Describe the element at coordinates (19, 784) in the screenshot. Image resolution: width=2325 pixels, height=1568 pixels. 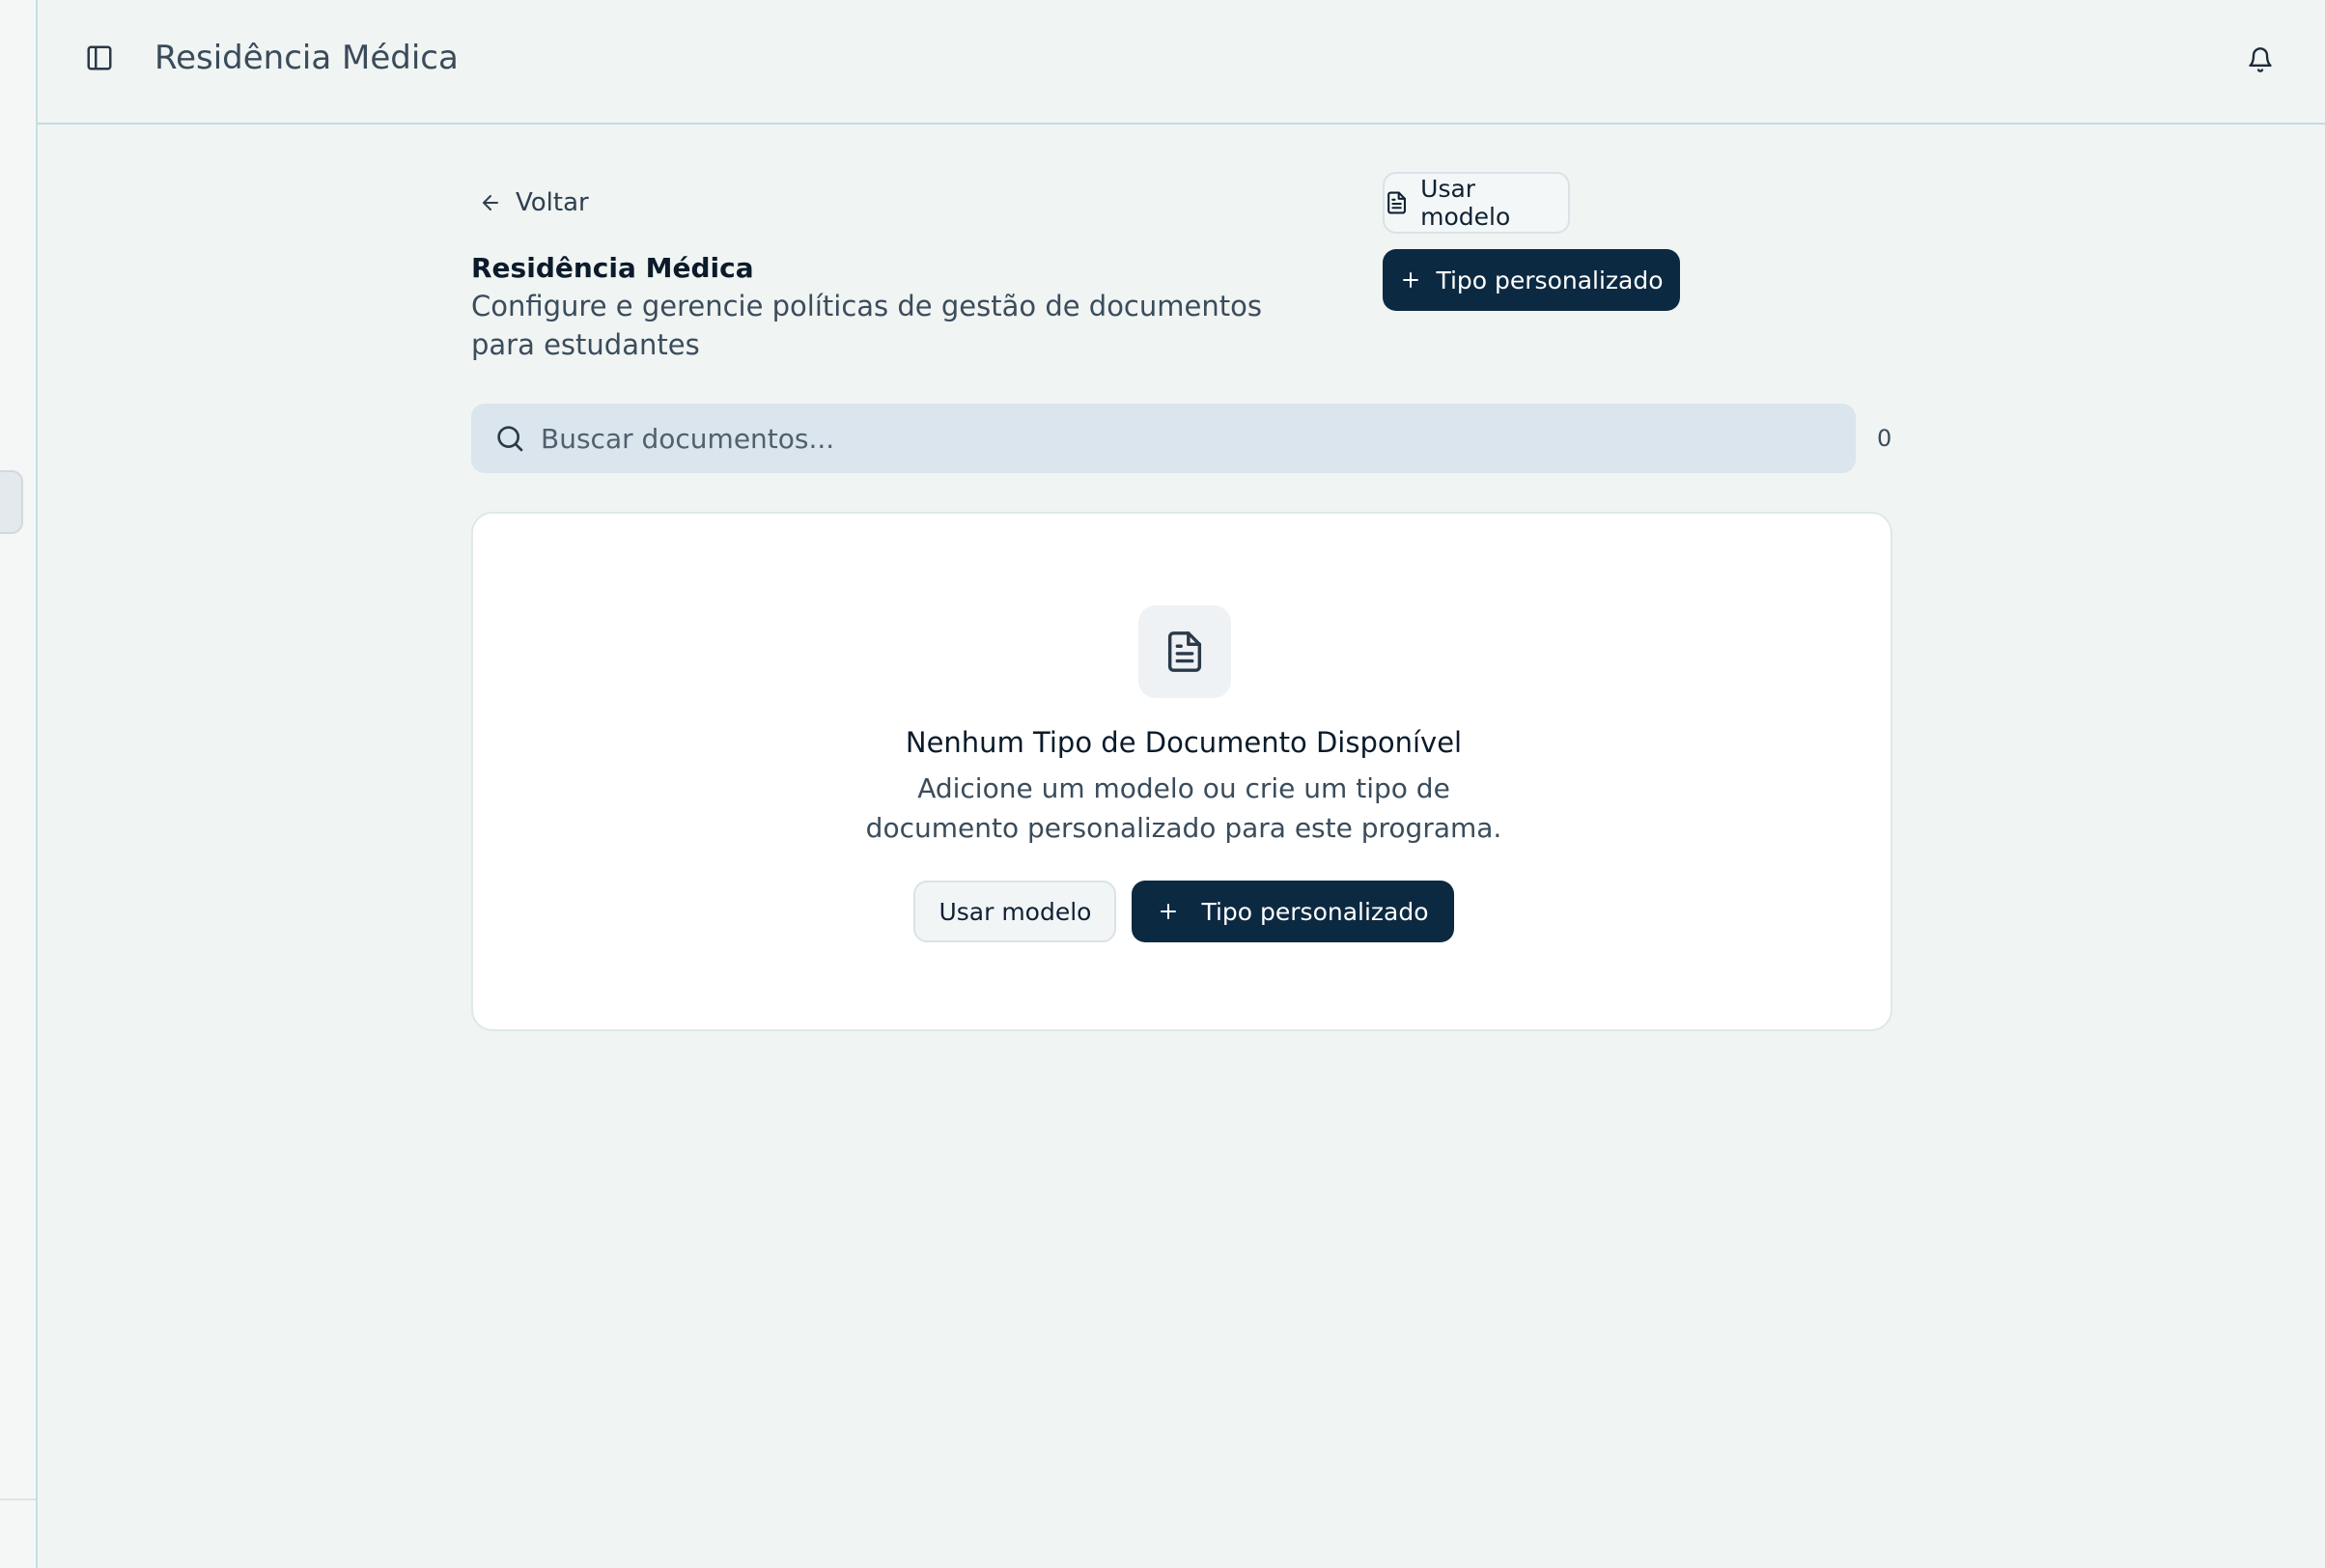
I see `sidebar-collapsed` at that location.